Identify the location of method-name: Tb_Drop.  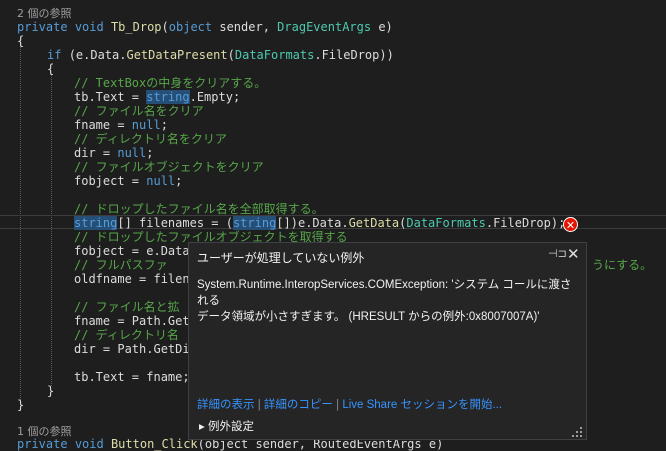
(136, 27).